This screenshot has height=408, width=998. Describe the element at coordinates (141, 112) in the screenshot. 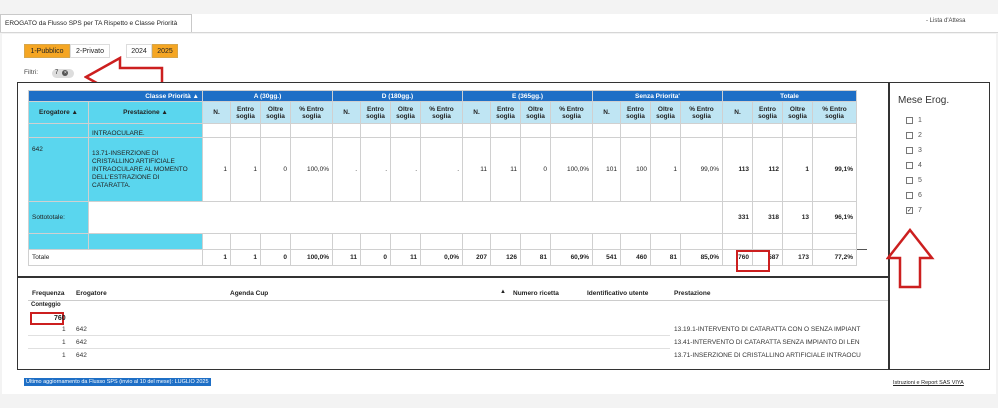

I see `col-prestazione-label: Prestazione` at that location.